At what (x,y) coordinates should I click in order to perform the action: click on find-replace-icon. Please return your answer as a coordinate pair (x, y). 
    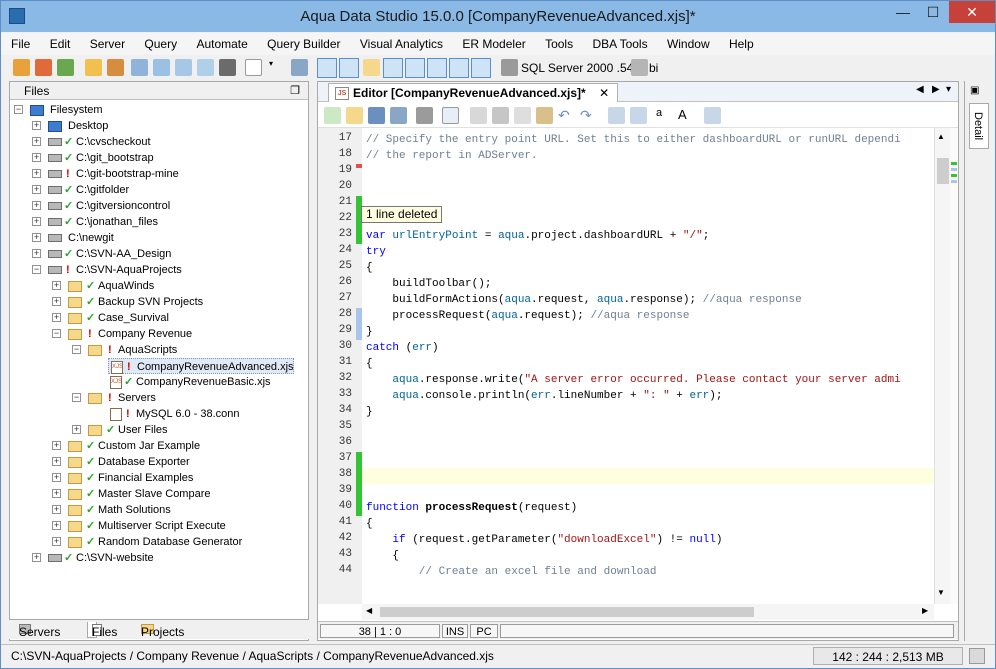
    Looking at the image, I should click on (638, 115).